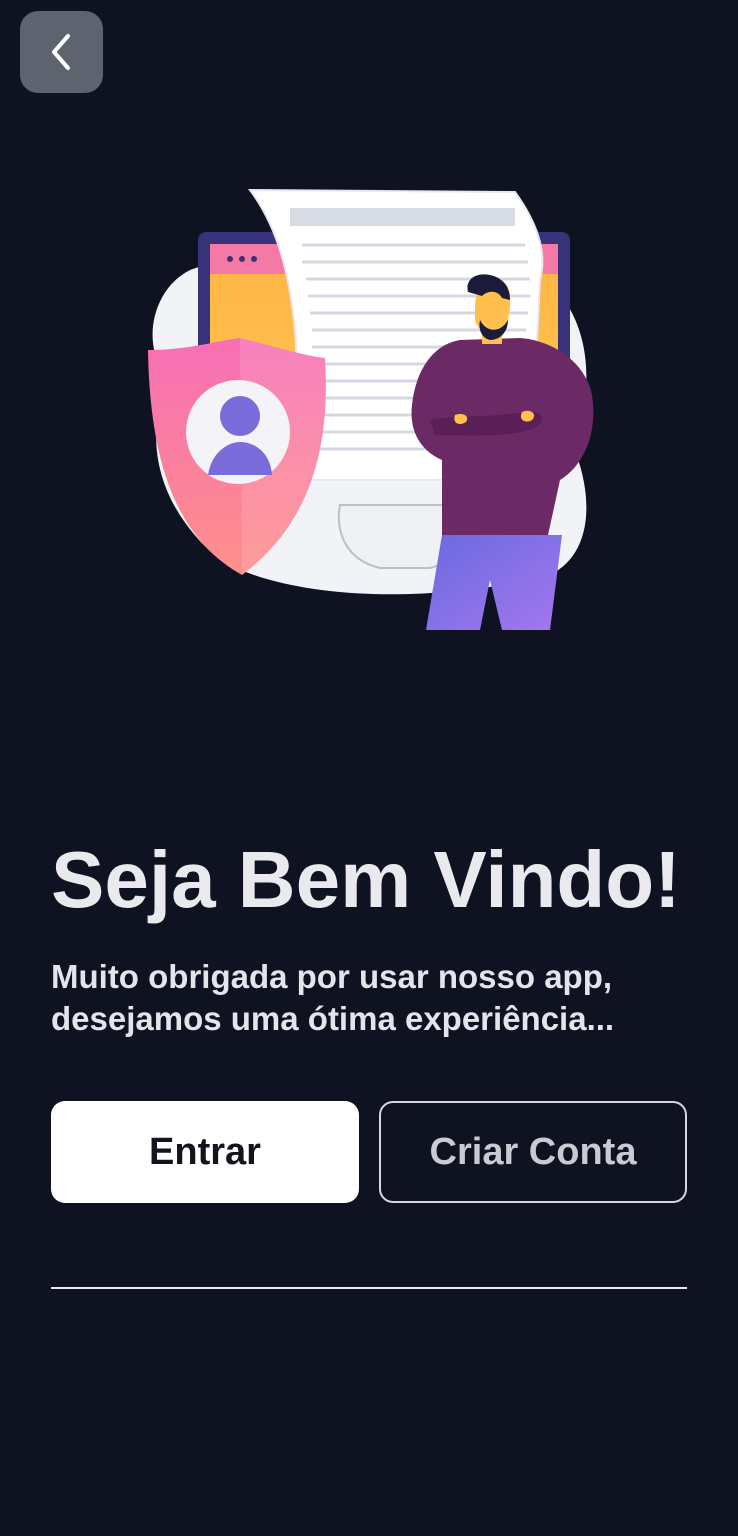 This screenshot has height=1536, width=738. I want to click on welcome-title: Seja Bem Vindo!, so click(366, 879).